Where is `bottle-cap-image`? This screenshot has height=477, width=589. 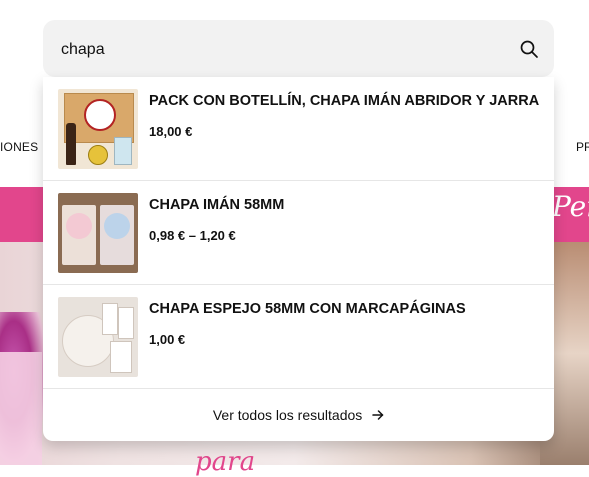
bottle-cap-image is located at coordinates (98, 155).